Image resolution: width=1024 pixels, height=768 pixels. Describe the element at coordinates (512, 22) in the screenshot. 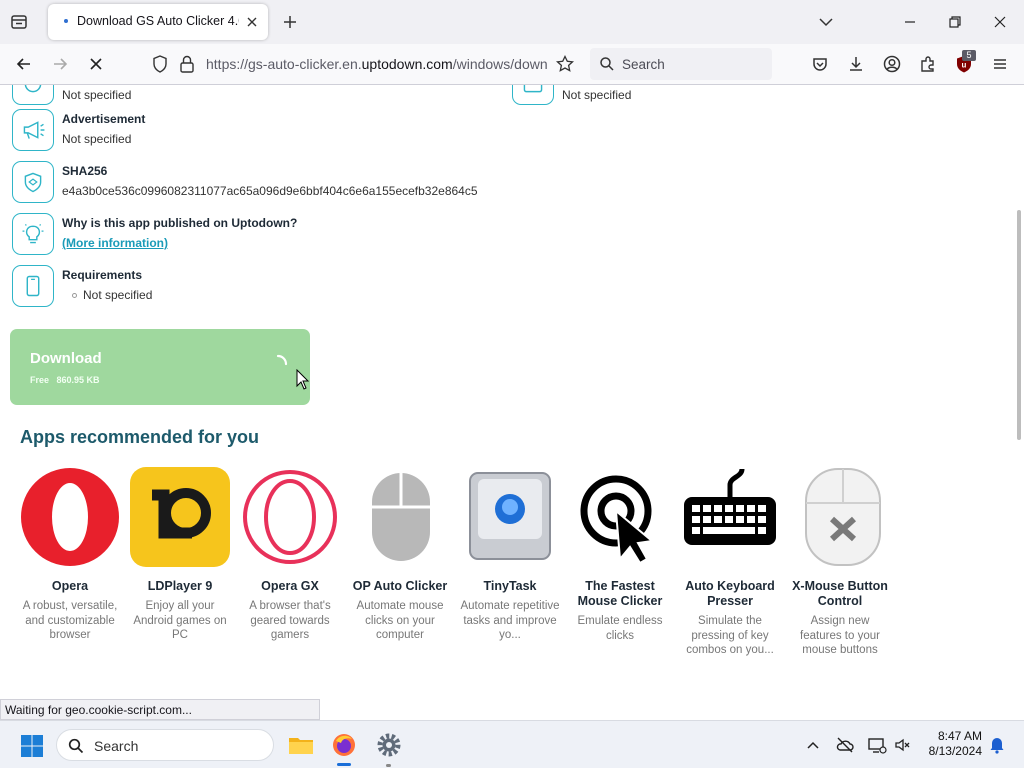

I see `tab-bar: Download GS Auto Clicker 4.0.1` at that location.